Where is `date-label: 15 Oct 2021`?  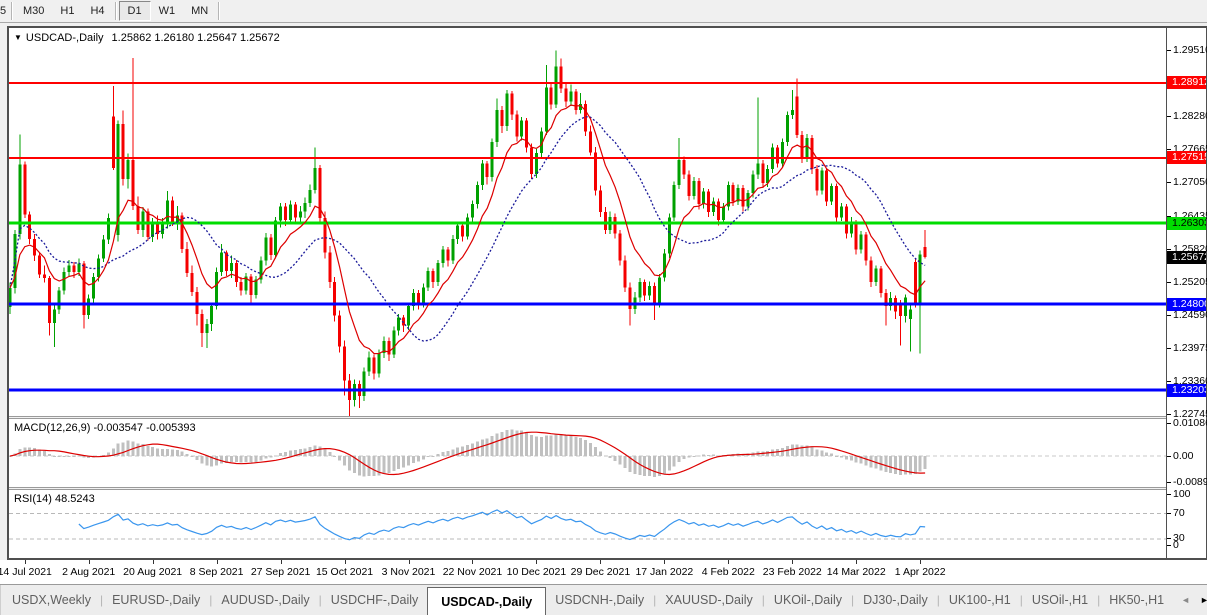
date-label: 15 Oct 2021 is located at coordinates (344, 572).